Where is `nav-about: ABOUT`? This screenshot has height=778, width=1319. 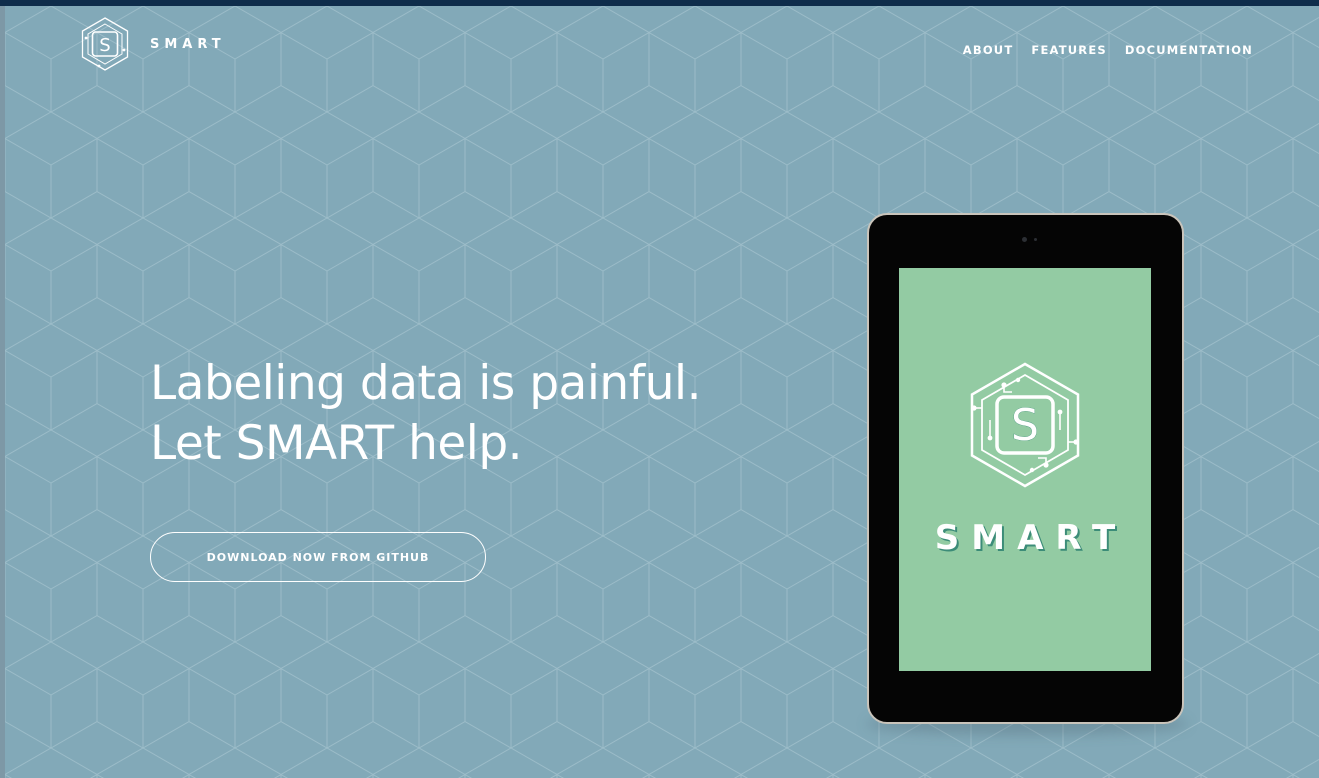
nav-about: ABOUT is located at coordinates (988, 50).